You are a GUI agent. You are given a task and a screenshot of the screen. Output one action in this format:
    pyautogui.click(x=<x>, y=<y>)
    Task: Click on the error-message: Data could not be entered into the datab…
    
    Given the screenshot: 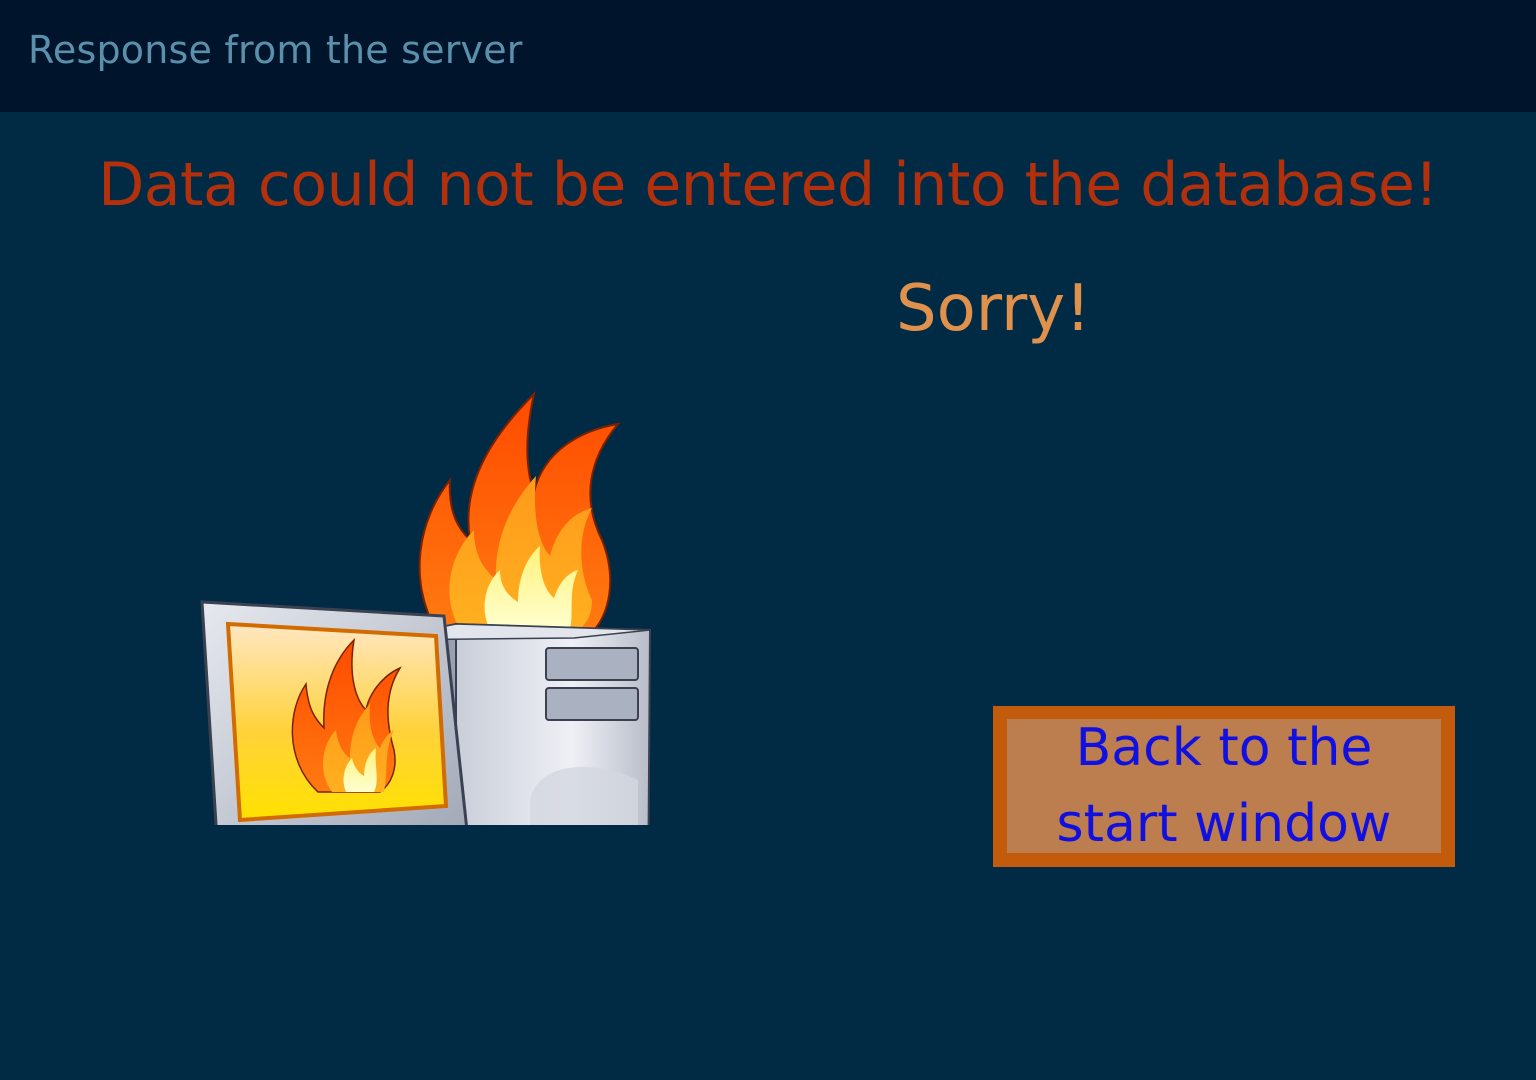 What is the action you would take?
    pyautogui.click(x=768, y=185)
    